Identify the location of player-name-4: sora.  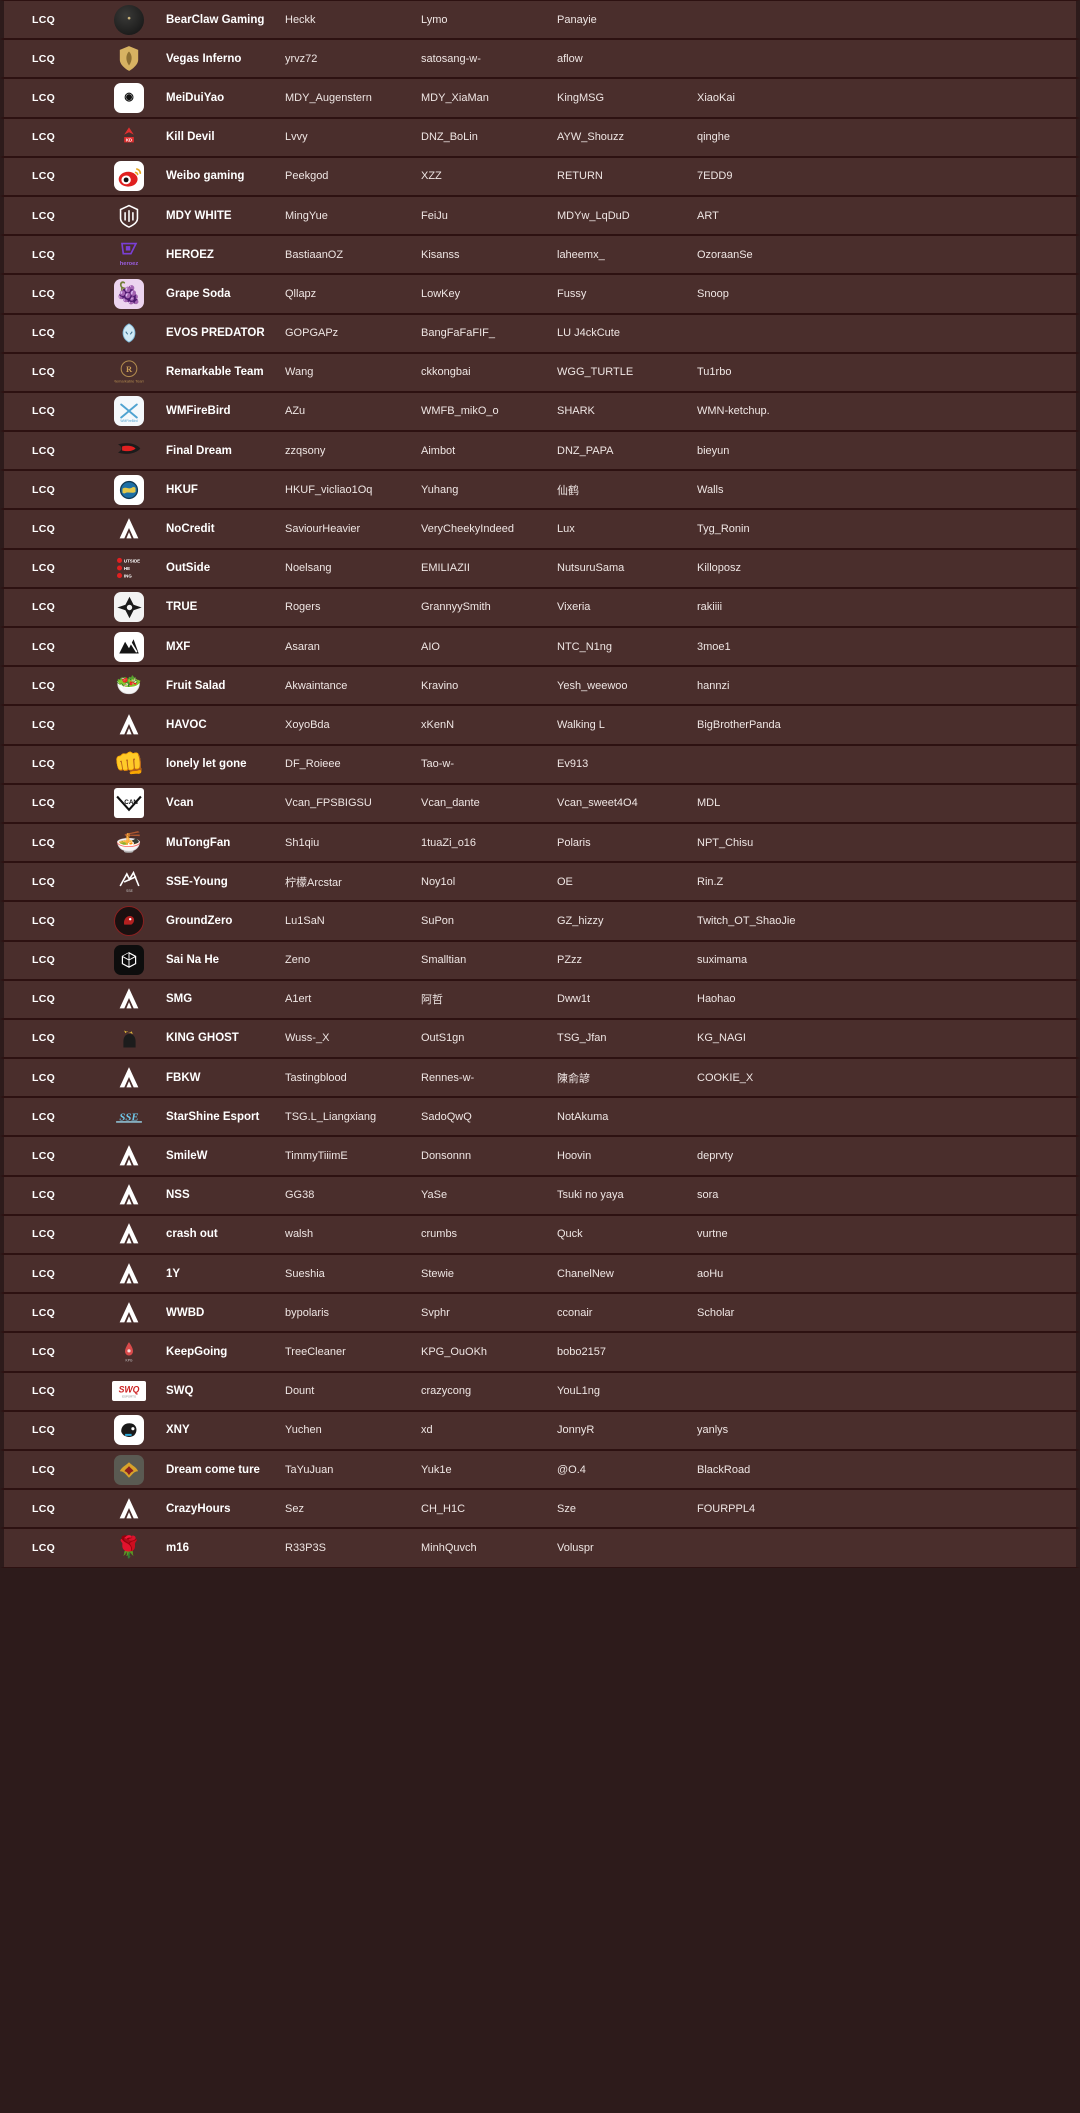
(886, 1195).